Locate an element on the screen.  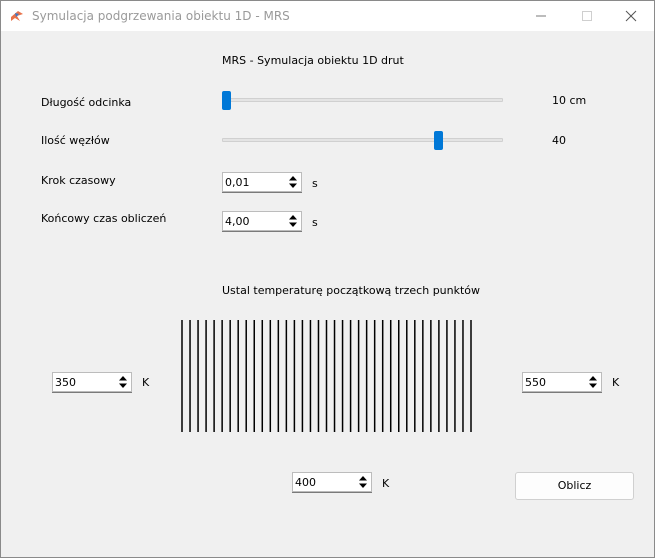
form-heading: MRS - Symulacja obiektu 1D drut is located at coordinates (313, 60).